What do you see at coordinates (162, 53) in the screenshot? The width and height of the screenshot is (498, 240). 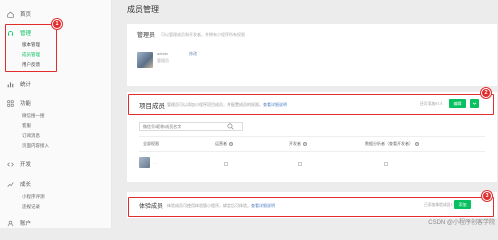 I see `admin-name: admin` at bounding box center [162, 53].